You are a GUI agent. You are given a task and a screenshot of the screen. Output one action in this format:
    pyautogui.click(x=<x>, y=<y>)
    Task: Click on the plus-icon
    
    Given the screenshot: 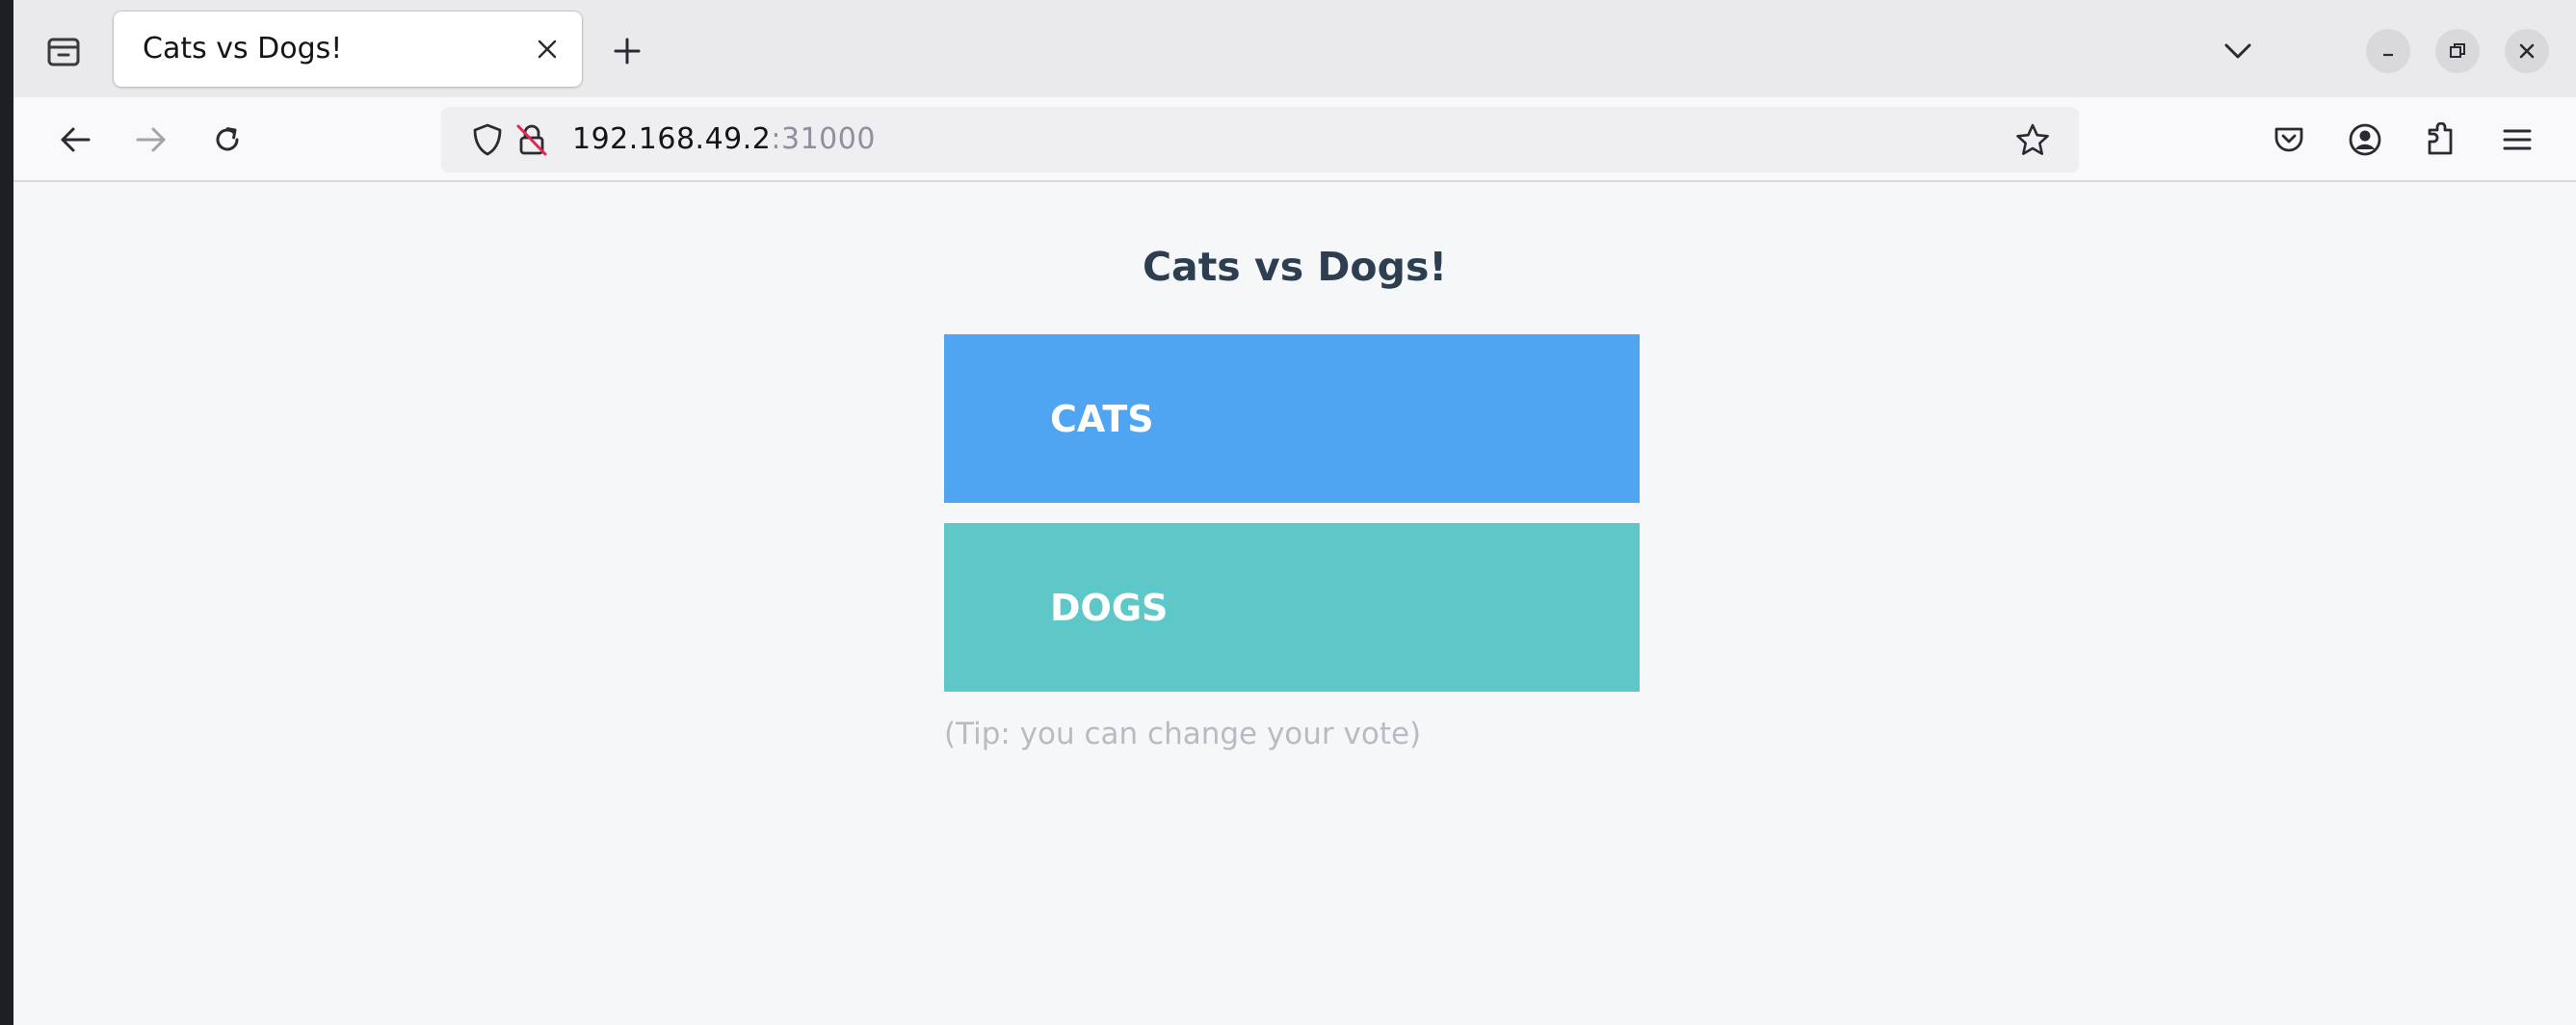 What is the action you would take?
    pyautogui.click(x=628, y=51)
    